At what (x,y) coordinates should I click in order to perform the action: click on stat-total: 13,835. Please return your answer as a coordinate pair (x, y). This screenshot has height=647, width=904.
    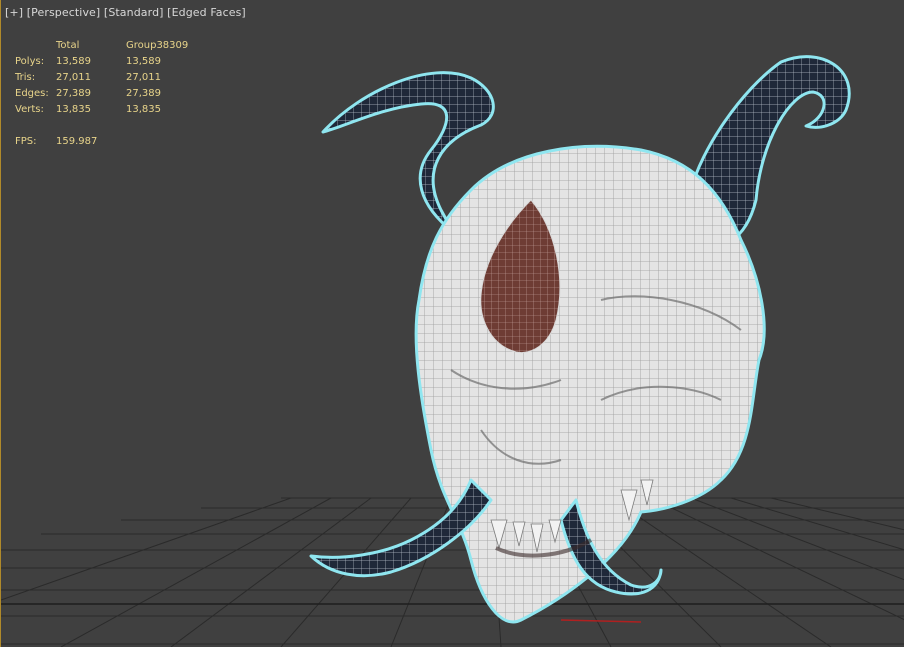
    Looking at the image, I should click on (73, 109).